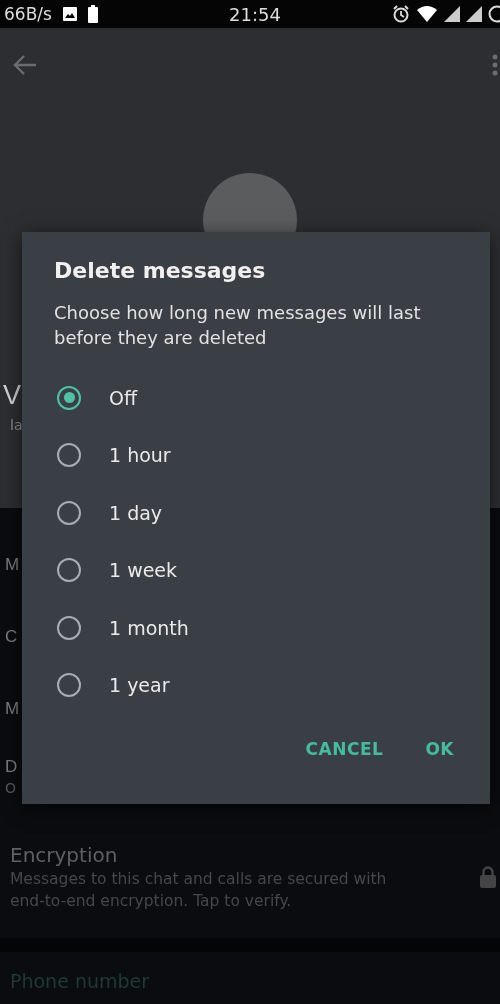 The width and height of the screenshot is (500, 1004). I want to click on setting-title: D, so click(11, 767).